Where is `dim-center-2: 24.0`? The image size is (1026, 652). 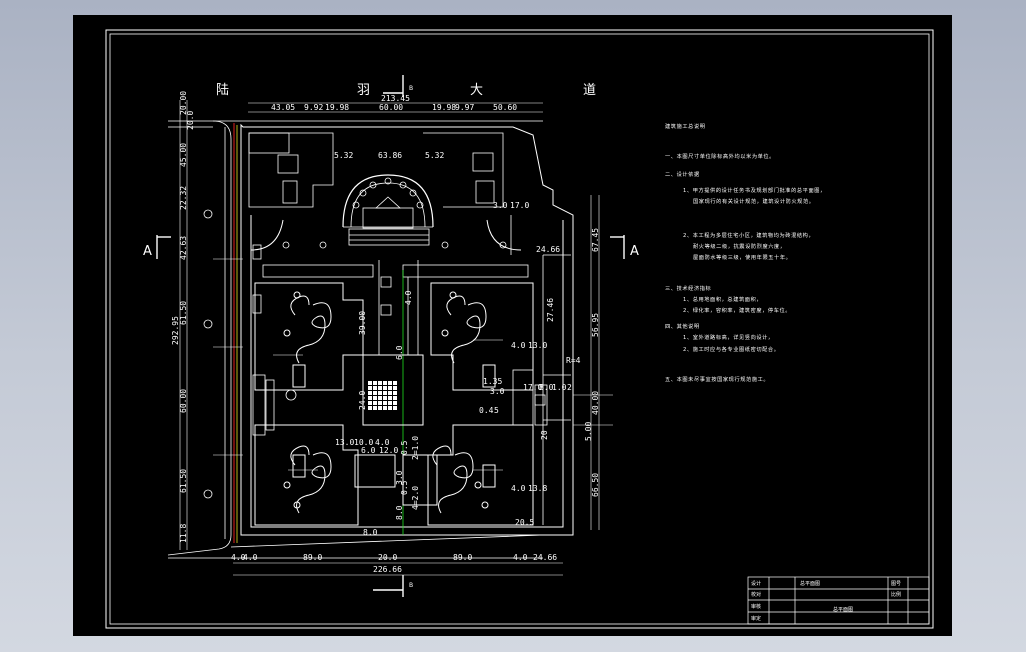 dim-center-2: 24.0 is located at coordinates (362, 400).